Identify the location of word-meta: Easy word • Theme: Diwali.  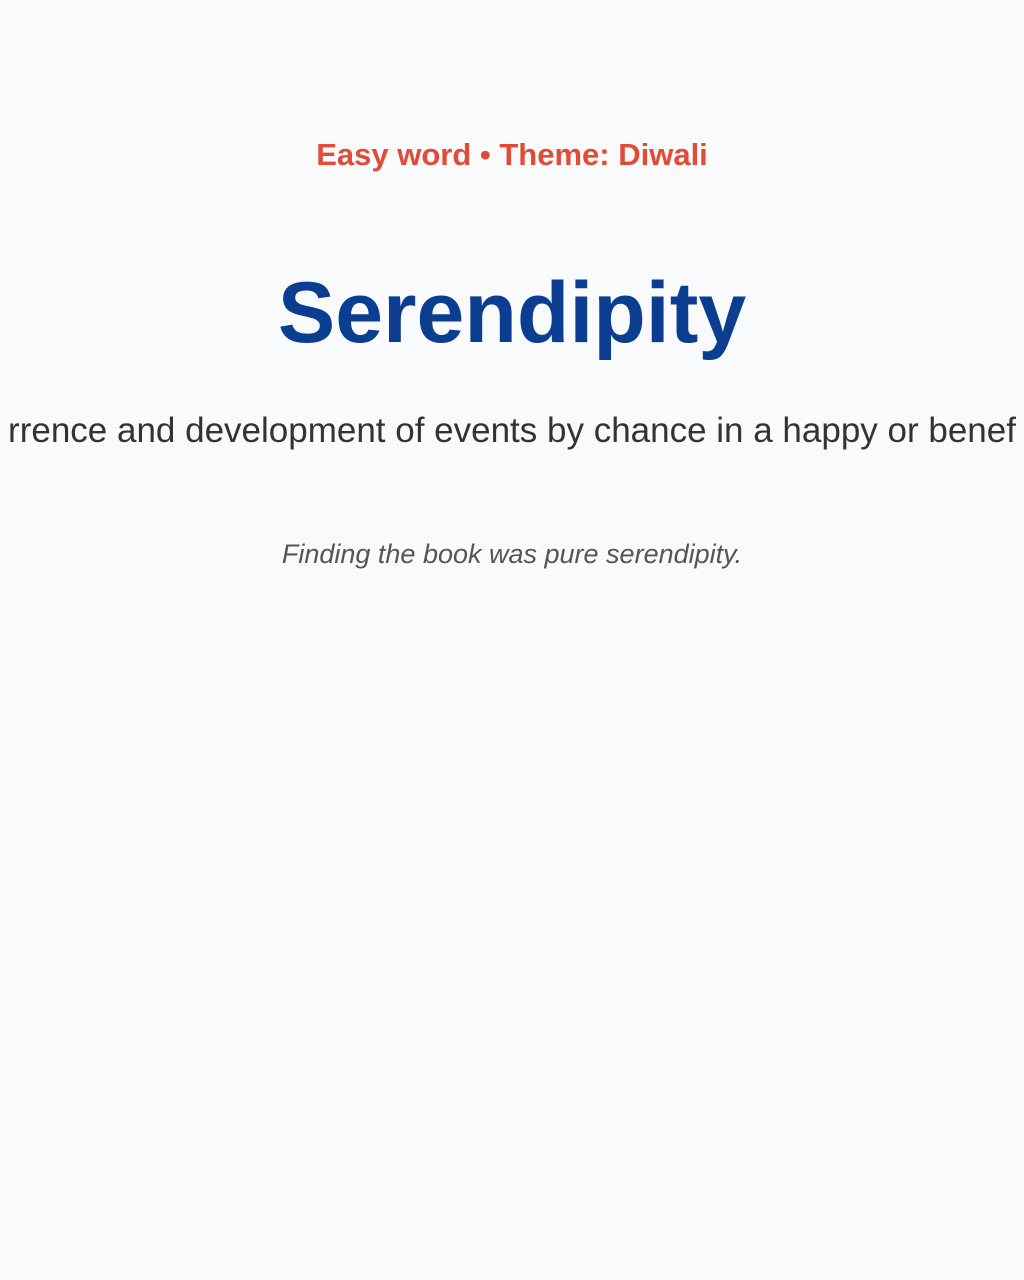
(512, 155).